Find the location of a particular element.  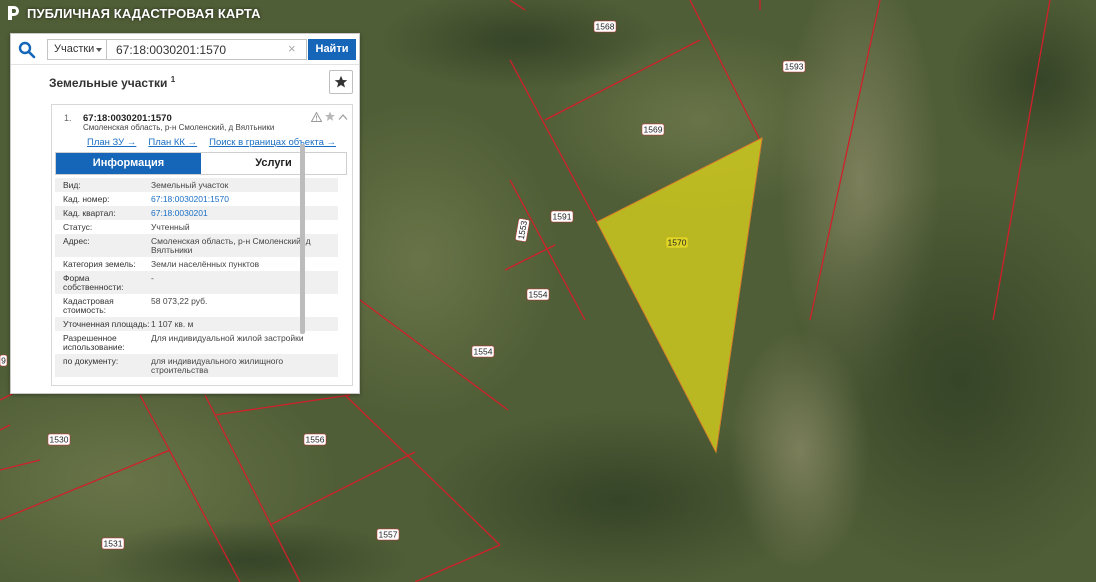

row-label: Разрешенное использование: is located at coordinates (94, 342).